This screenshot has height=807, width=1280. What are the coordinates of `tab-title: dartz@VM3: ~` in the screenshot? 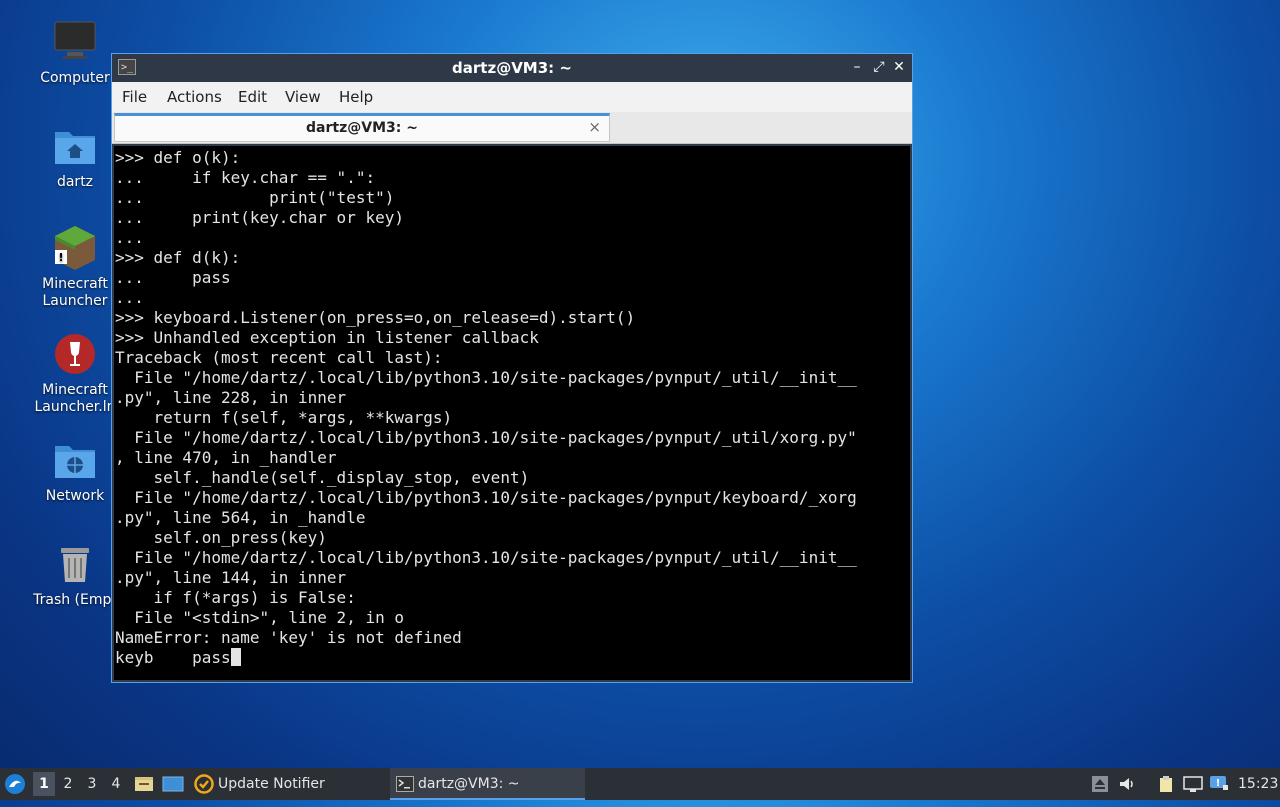 It's located at (362, 128).